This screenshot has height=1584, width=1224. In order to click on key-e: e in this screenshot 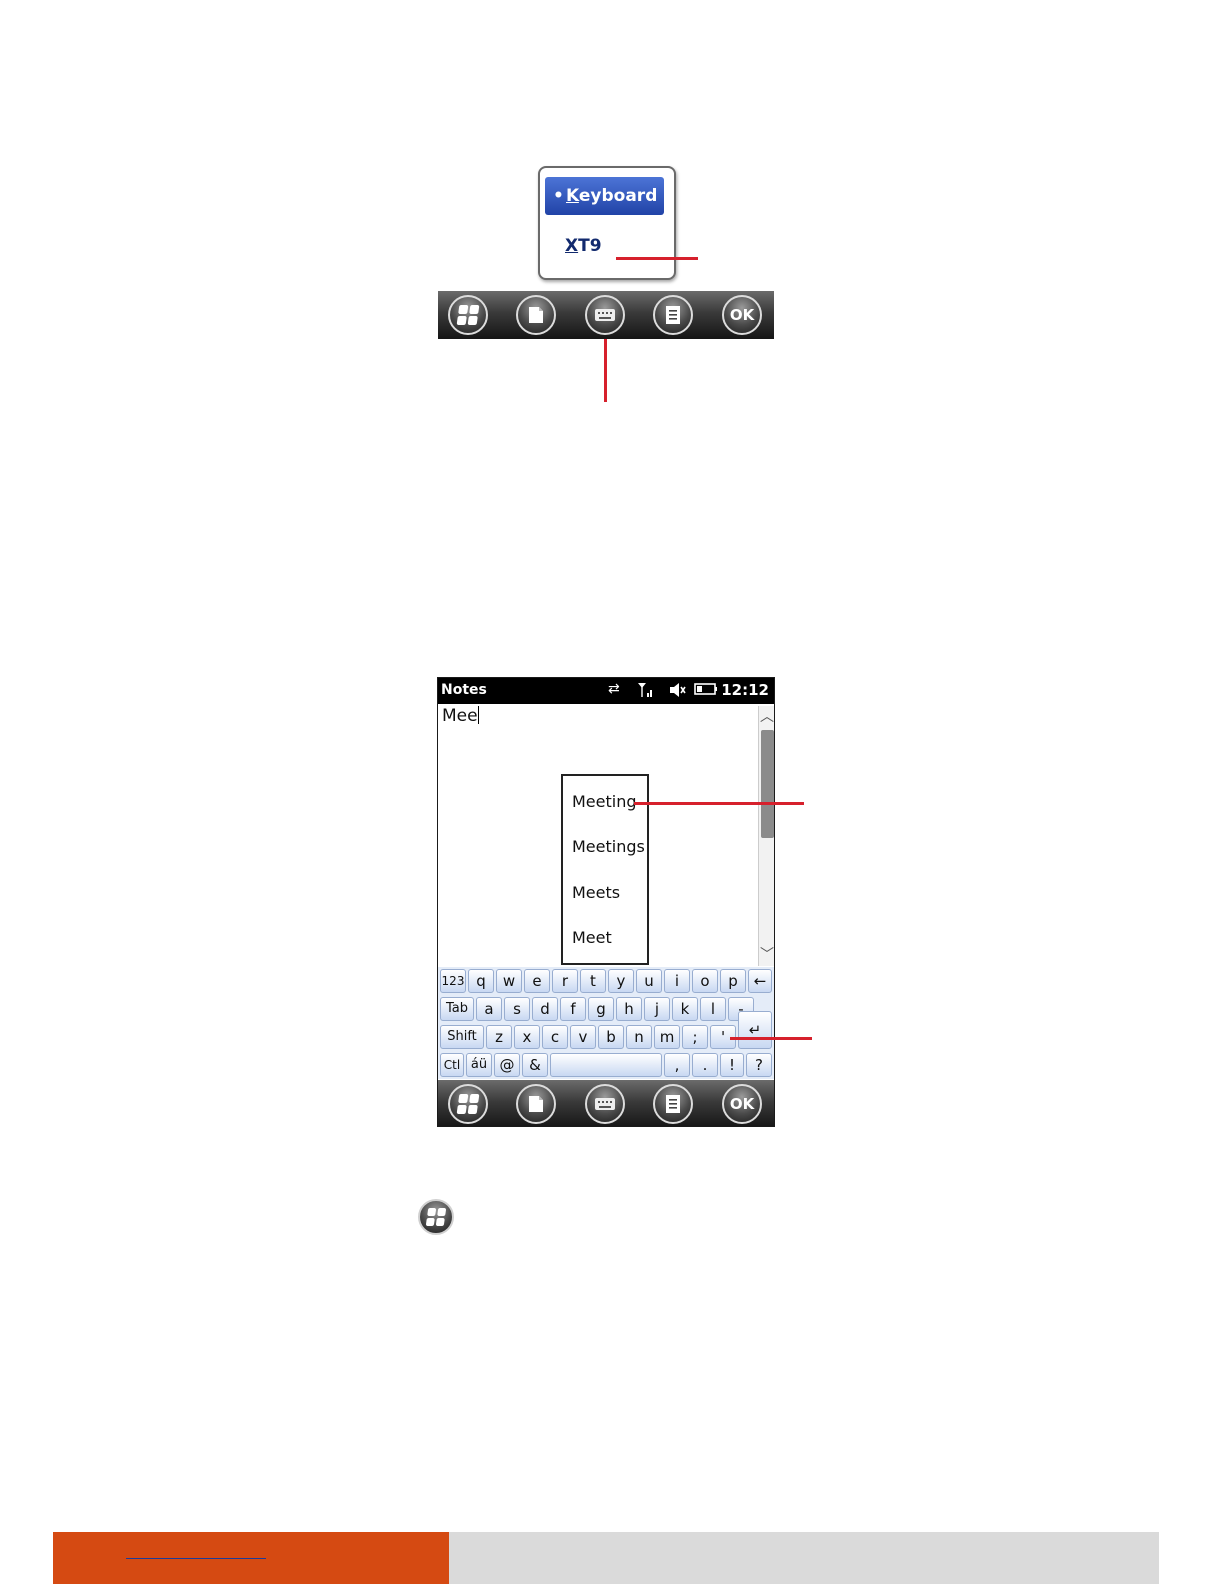, I will do `click(537, 981)`.